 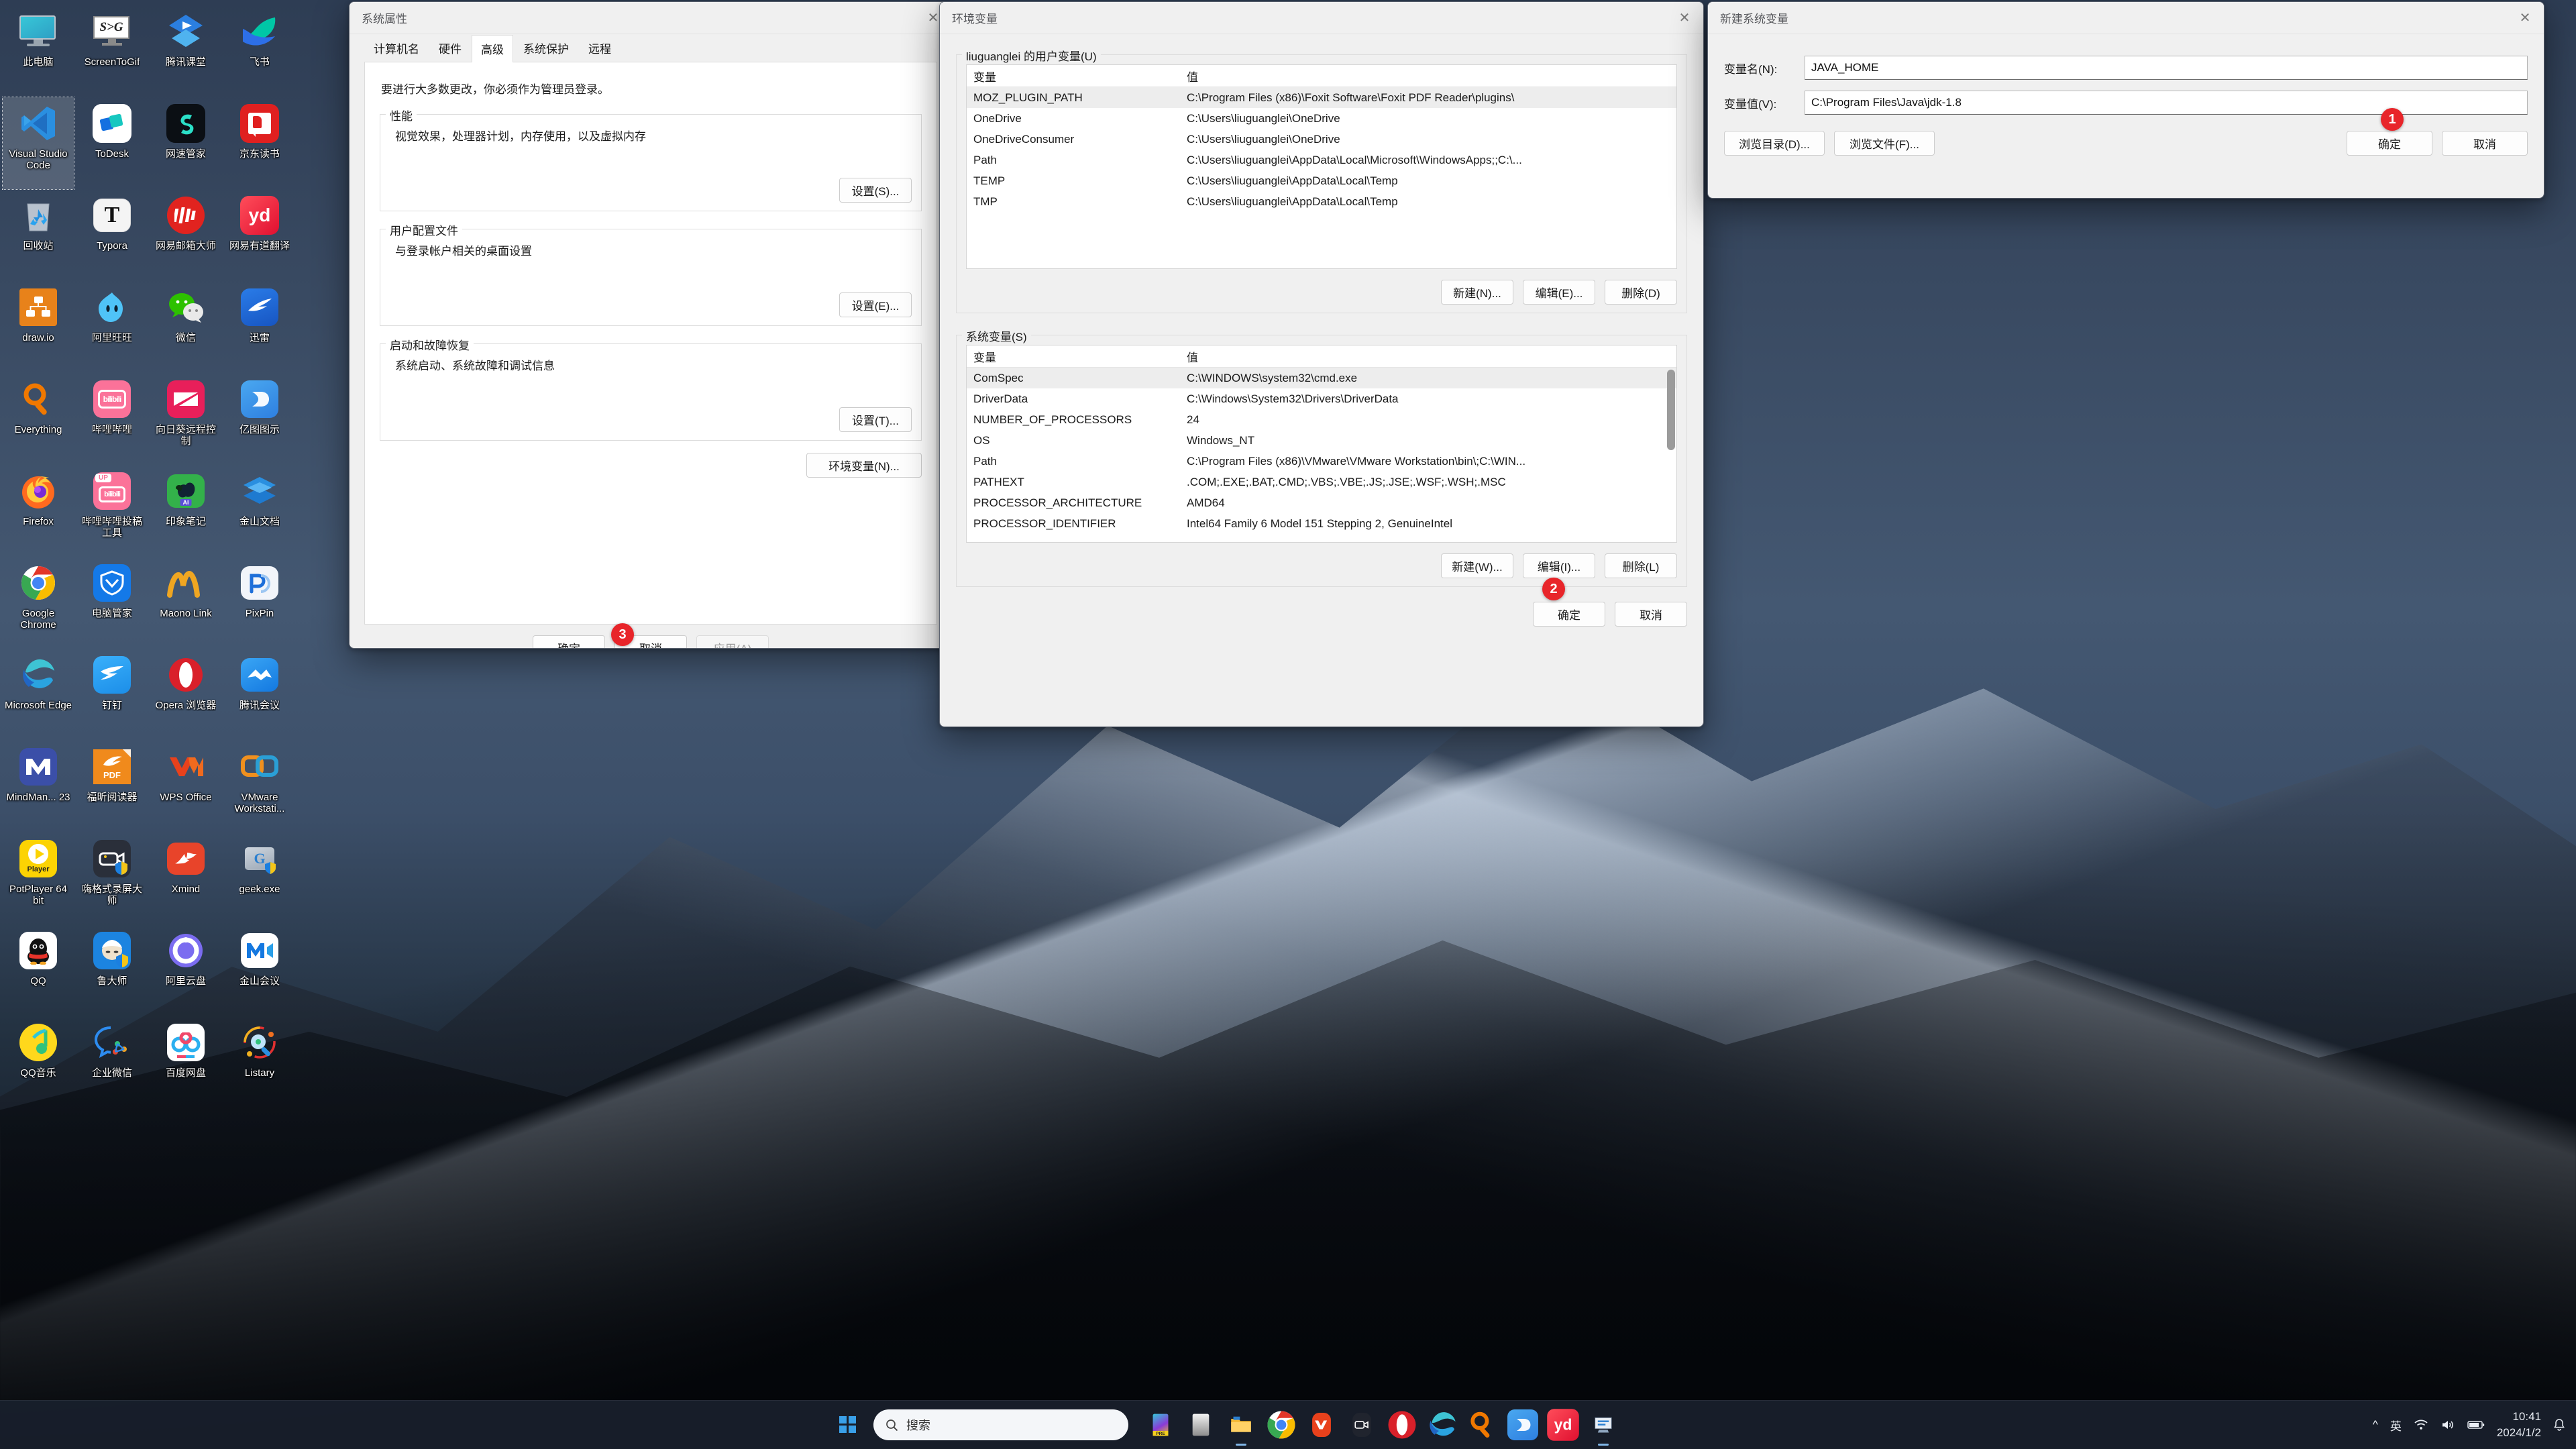 What do you see at coordinates (112, 603) in the screenshot?
I see `desktop-icon-pc-manager: 电脑管家` at bounding box center [112, 603].